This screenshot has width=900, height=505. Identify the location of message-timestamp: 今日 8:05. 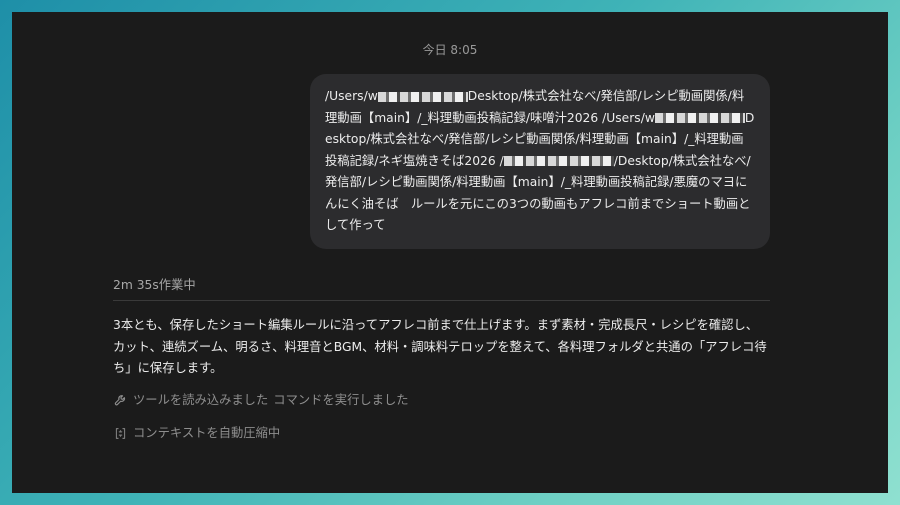
(450, 50).